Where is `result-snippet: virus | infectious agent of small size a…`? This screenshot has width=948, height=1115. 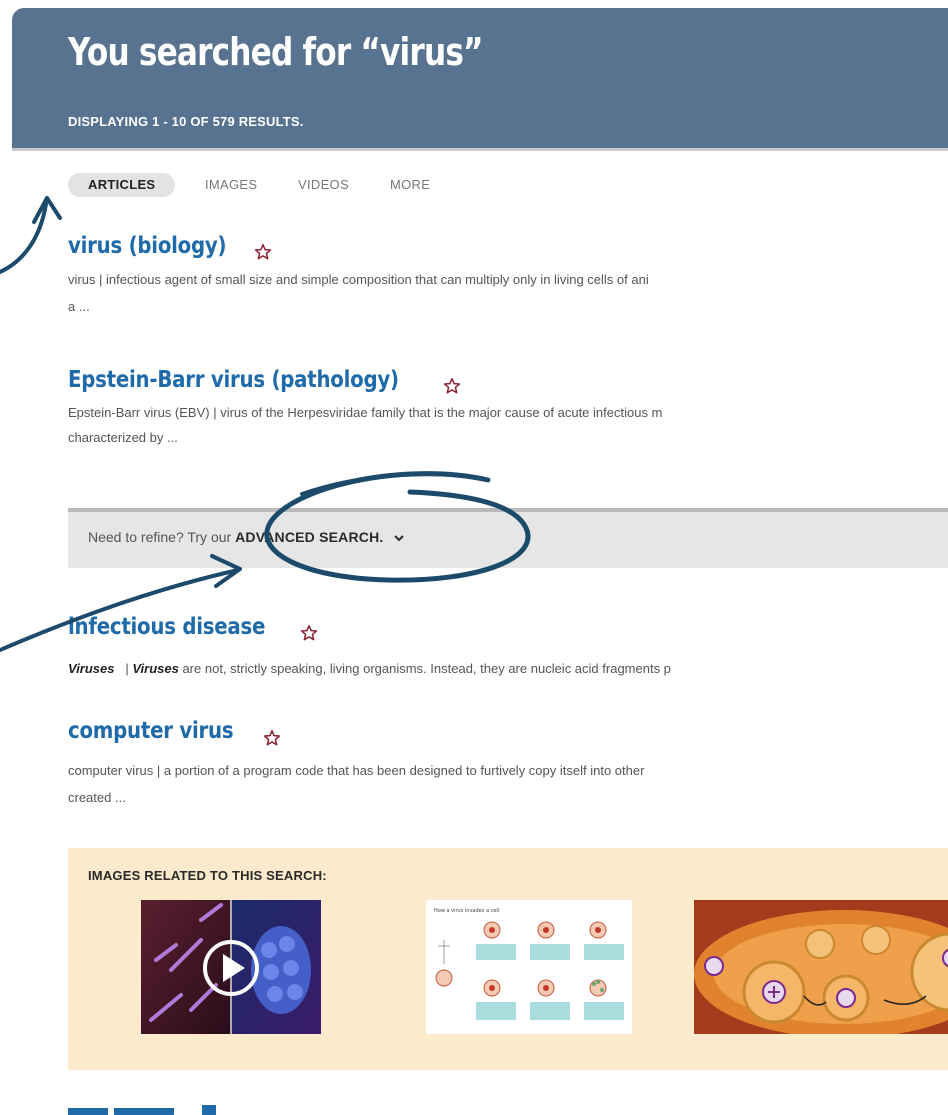
result-snippet: virus | infectious agent of small size a… is located at coordinates (358, 279).